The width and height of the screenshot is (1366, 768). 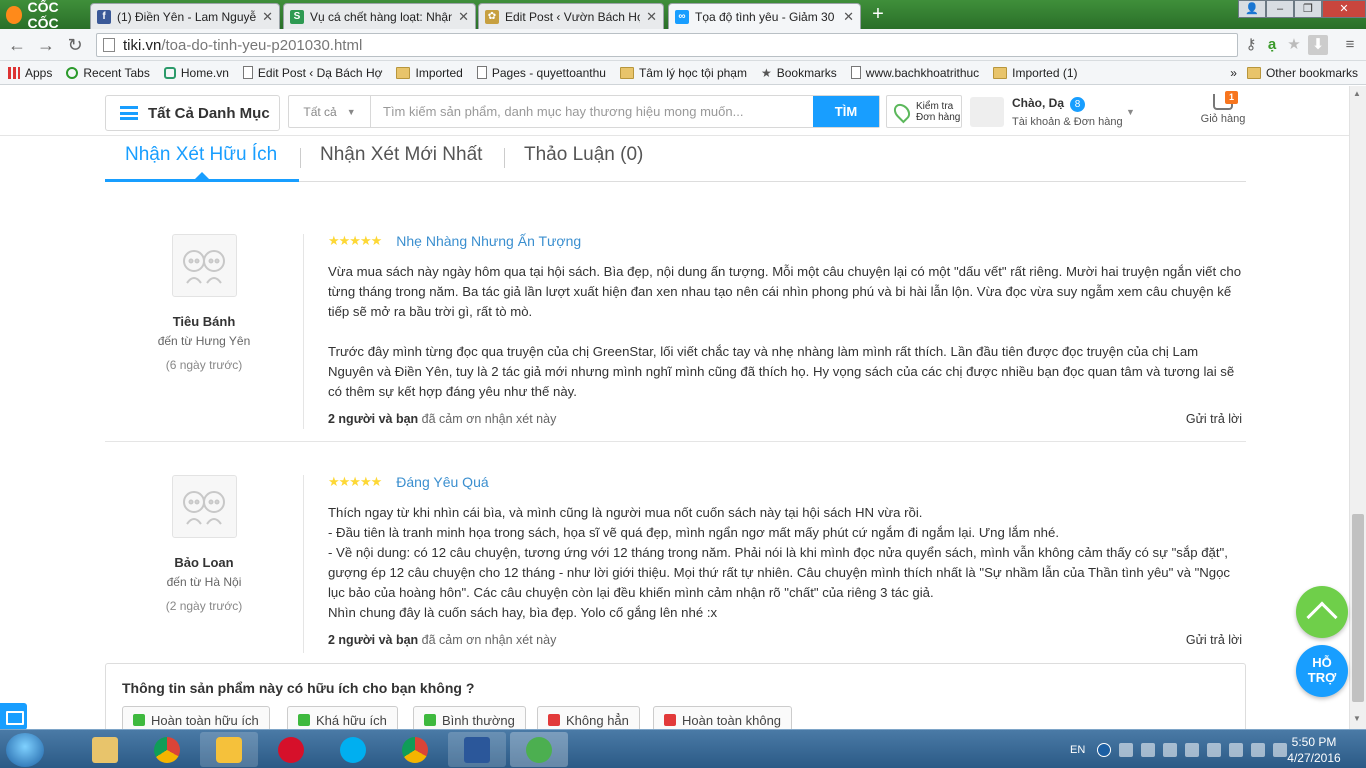 What do you see at coordinates (1302, 73) in the screenshot?
I see `bookmark-other: Other bookmarks` at bounding box center [1302, 73].